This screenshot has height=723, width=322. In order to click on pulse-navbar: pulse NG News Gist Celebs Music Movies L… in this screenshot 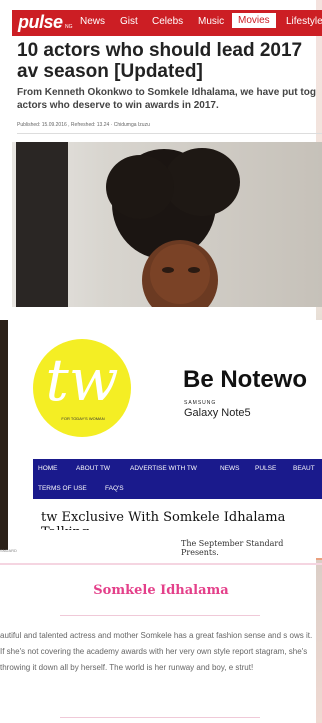, I will do `click(167, 23)`.